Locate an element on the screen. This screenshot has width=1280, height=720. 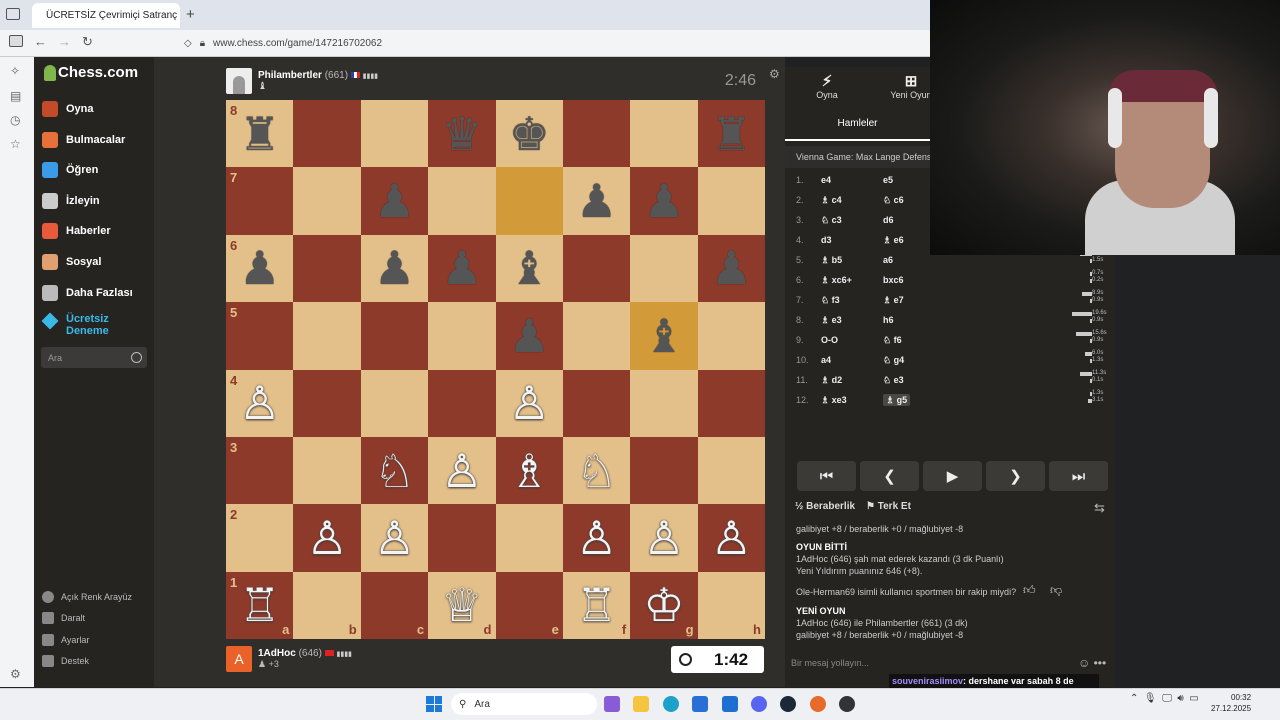
square-c7: ♟ is located at coordinates (394, 201).